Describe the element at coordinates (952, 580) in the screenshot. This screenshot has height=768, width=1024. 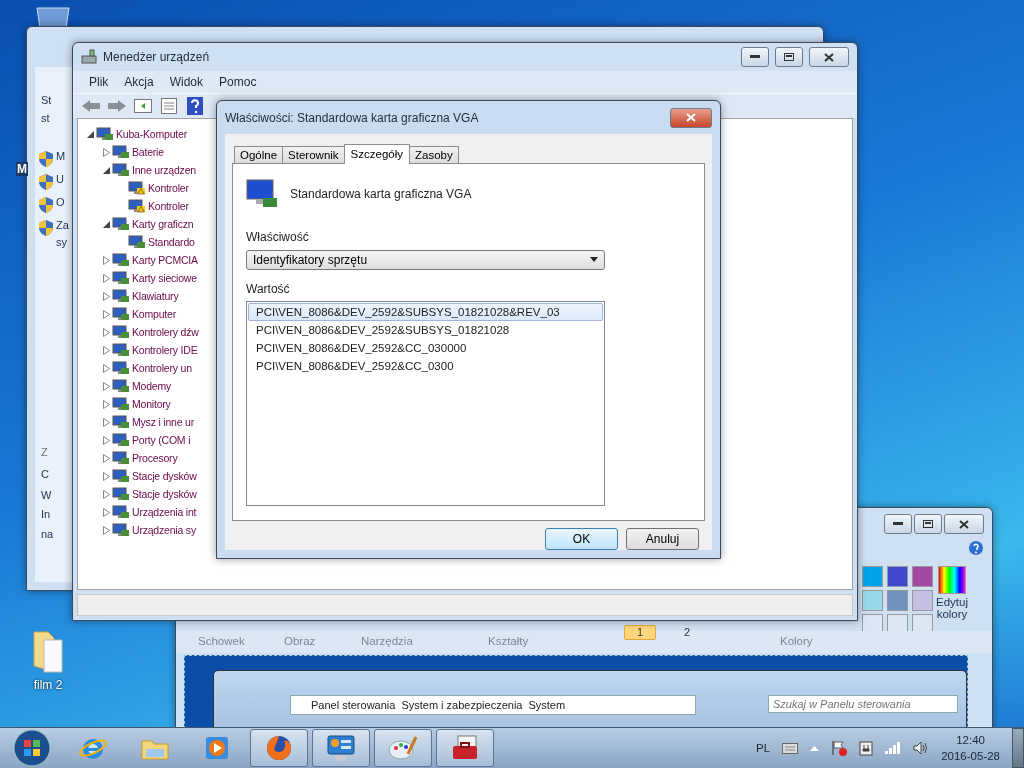
I see `color-spectrum-icon` at that location.